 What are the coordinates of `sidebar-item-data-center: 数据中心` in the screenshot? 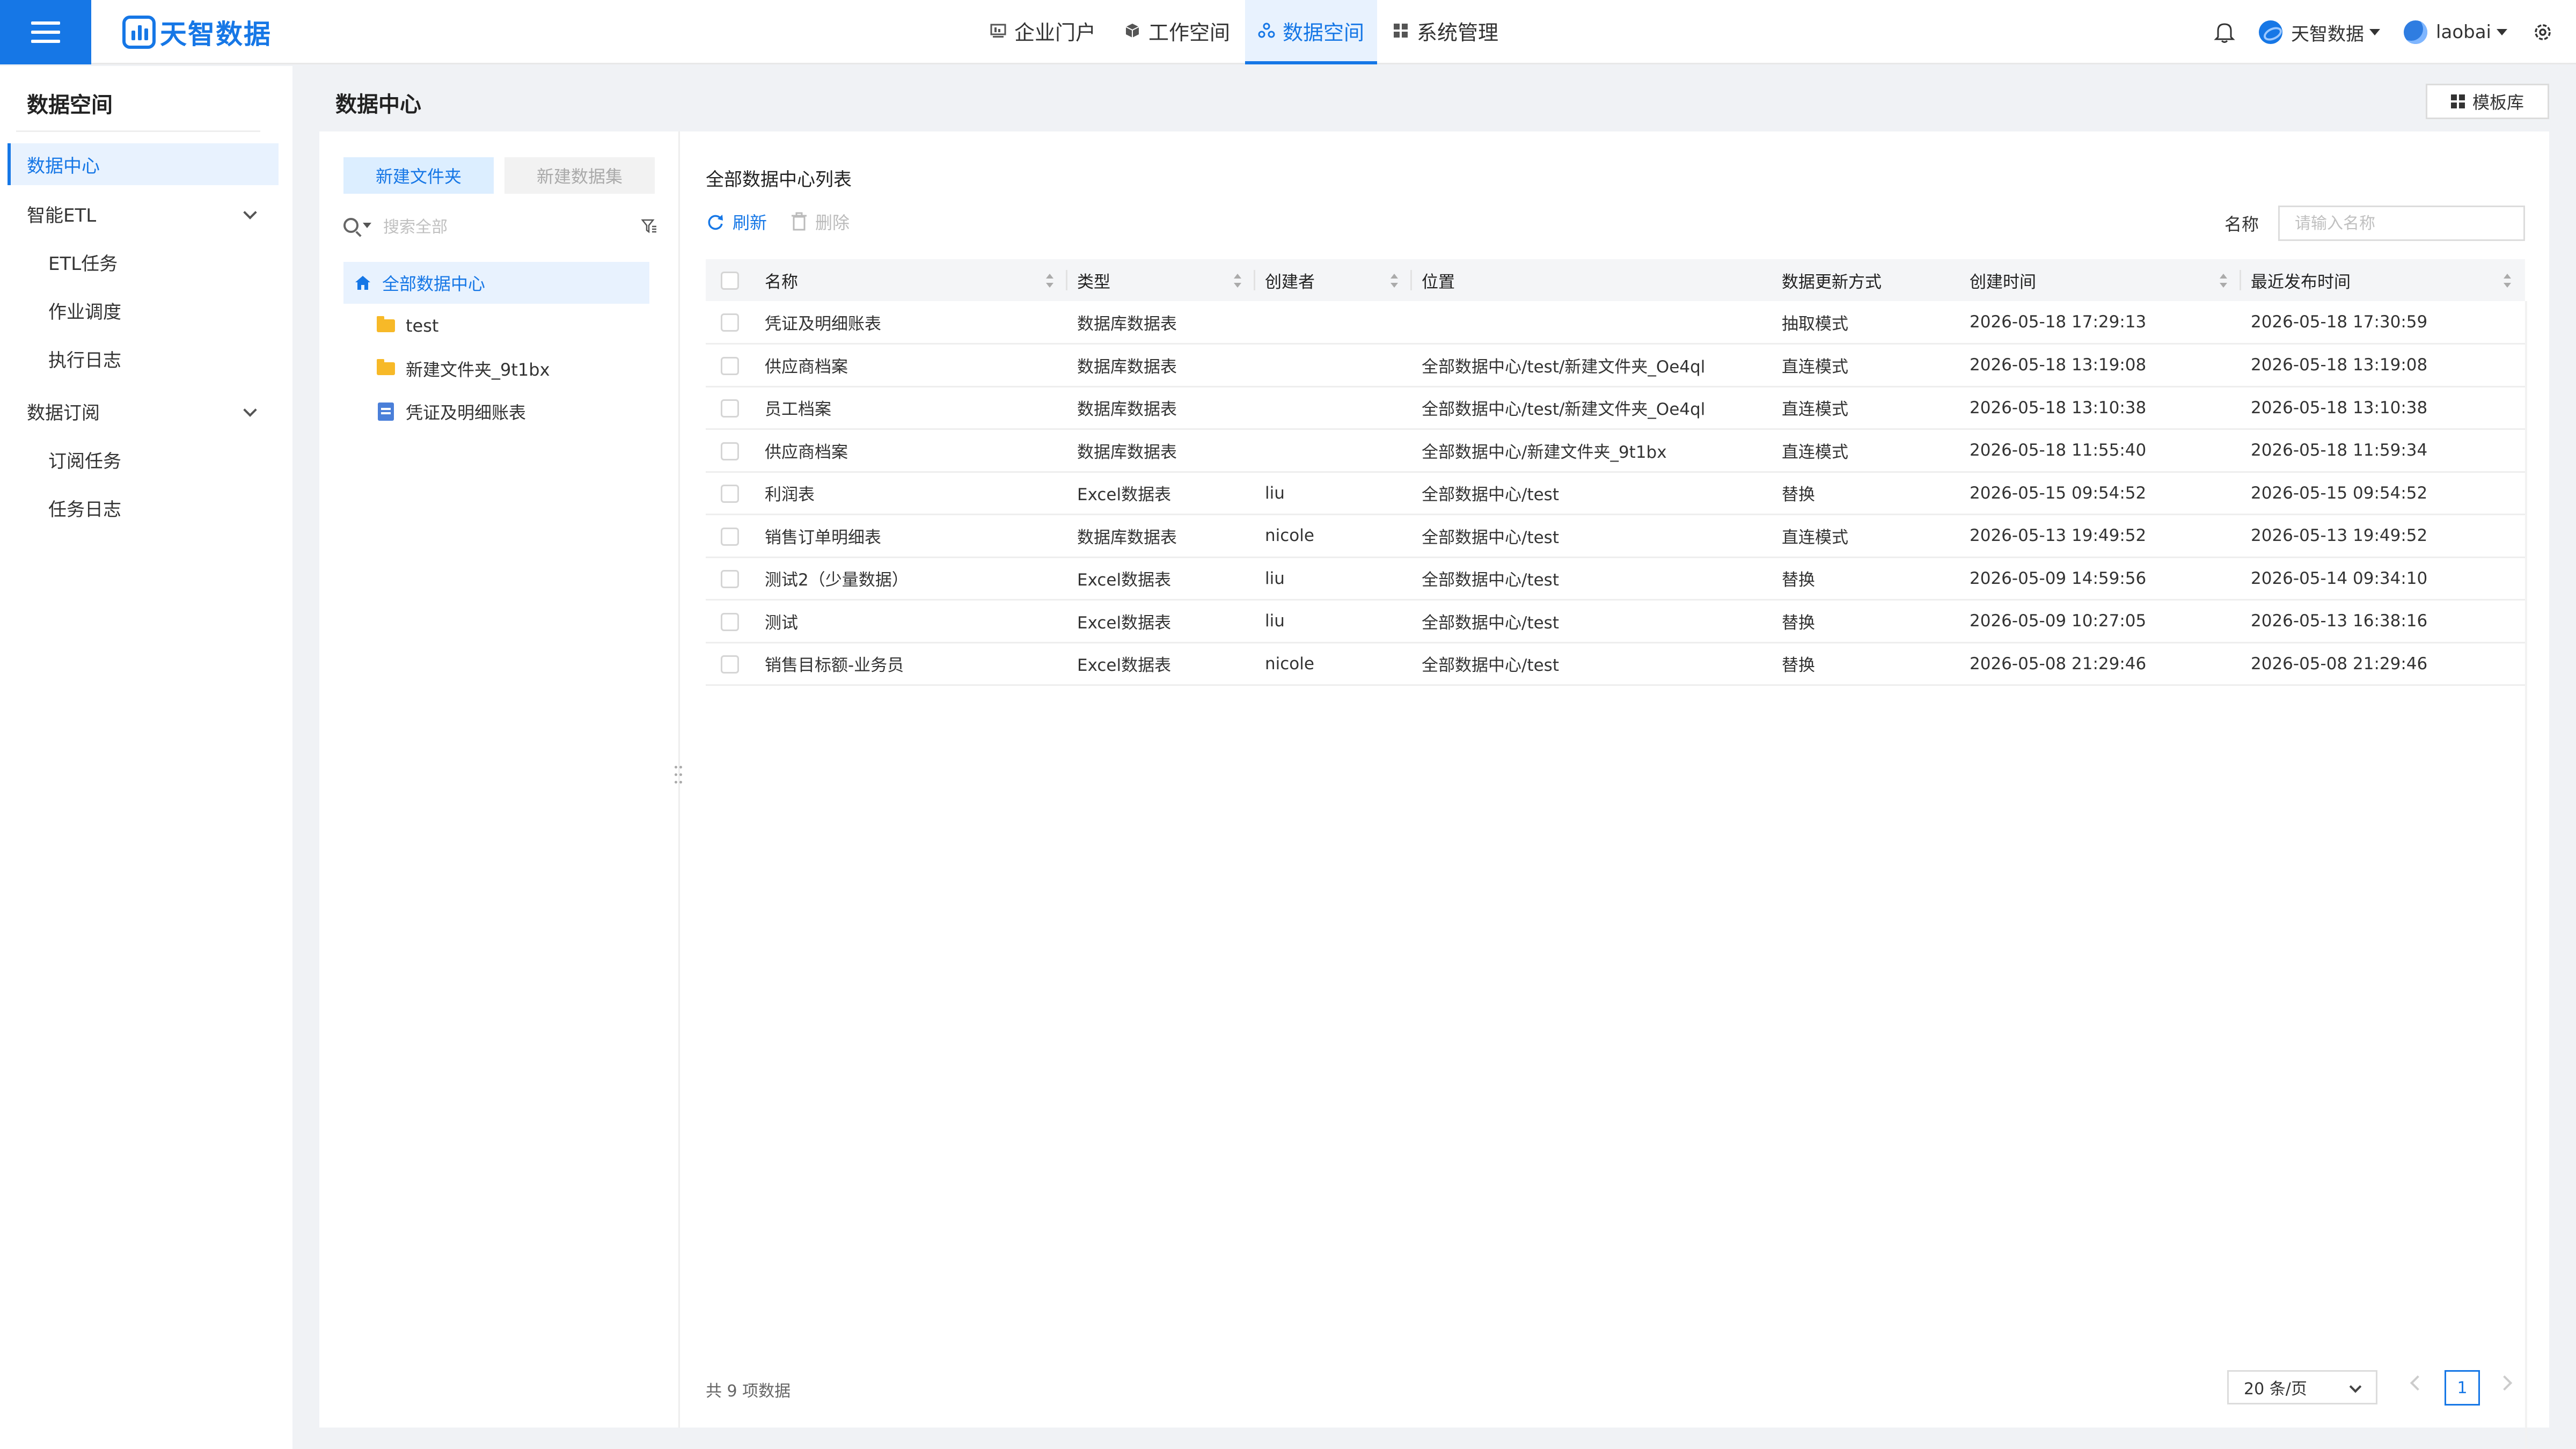 It's located at (143, 164).